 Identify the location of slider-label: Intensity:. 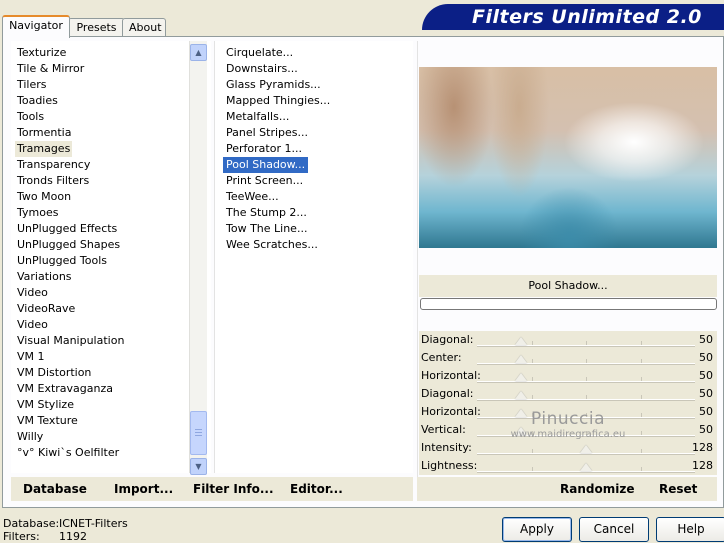
(446, 447).